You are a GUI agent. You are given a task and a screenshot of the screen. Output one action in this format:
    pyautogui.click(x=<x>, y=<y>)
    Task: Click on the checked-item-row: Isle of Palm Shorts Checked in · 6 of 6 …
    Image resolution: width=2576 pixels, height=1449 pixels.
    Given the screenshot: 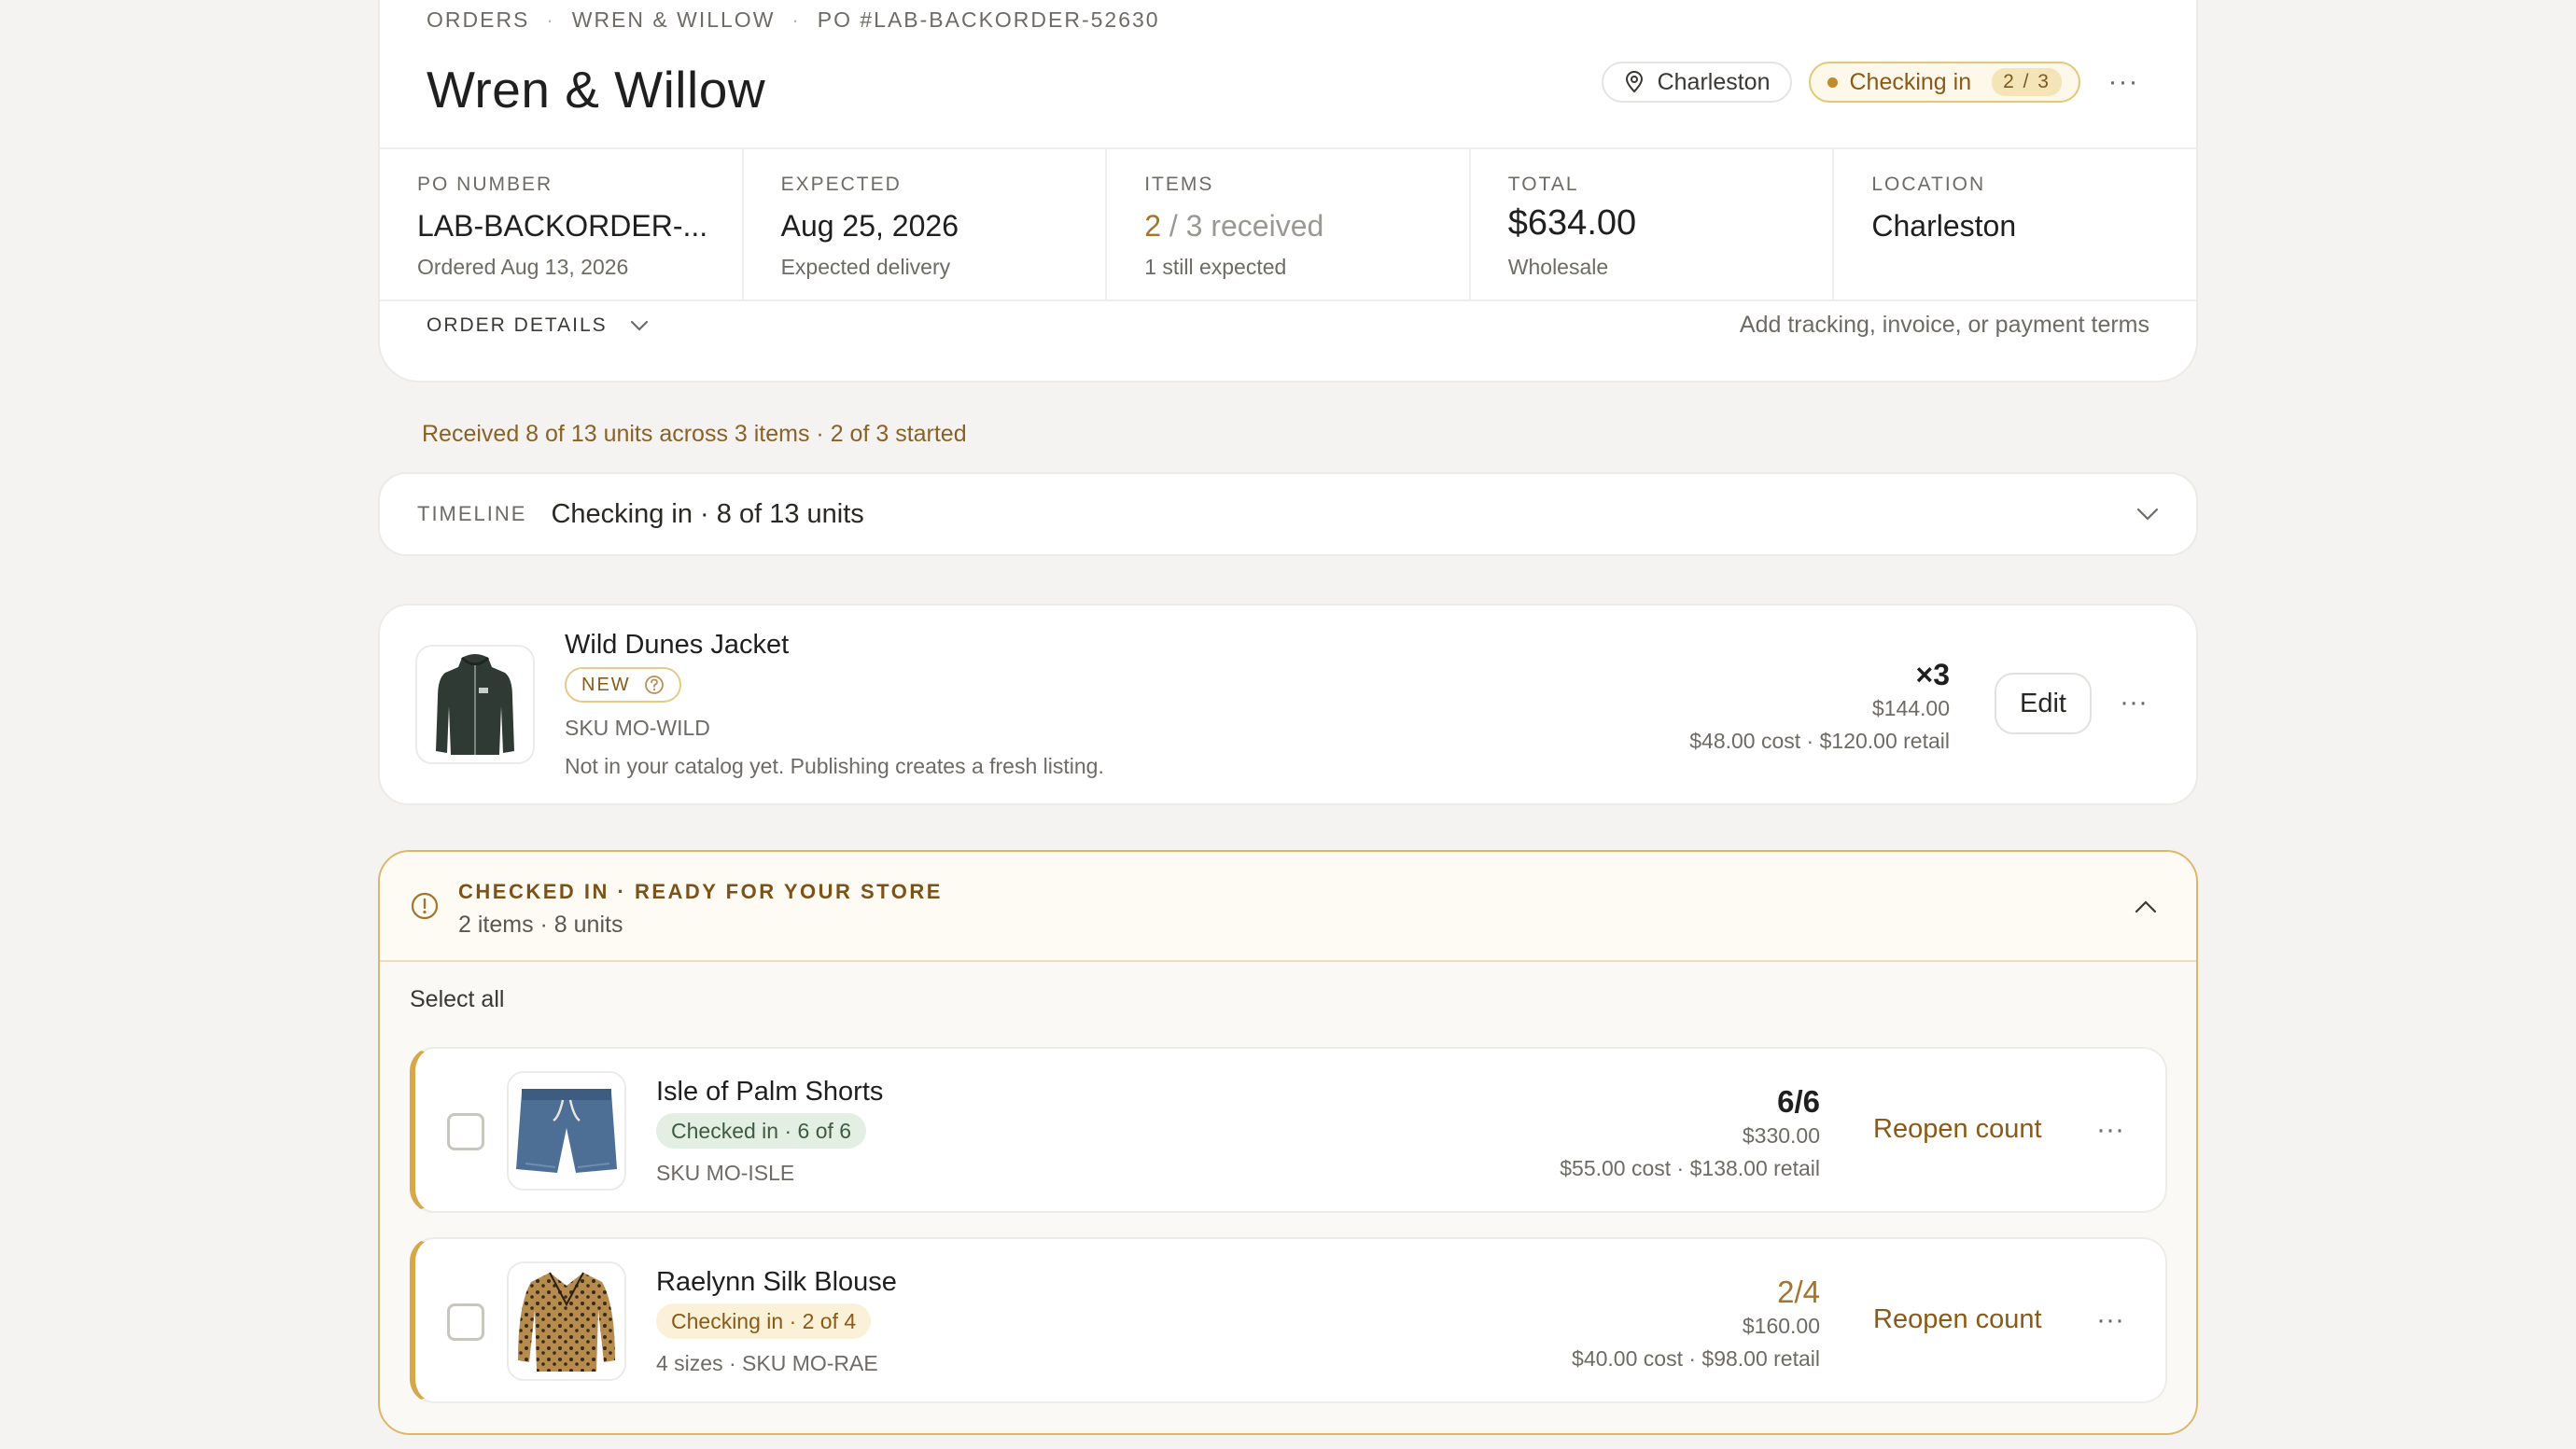 What is the action you would take?
    pyautogui.click(x=1288, y=1130)
    